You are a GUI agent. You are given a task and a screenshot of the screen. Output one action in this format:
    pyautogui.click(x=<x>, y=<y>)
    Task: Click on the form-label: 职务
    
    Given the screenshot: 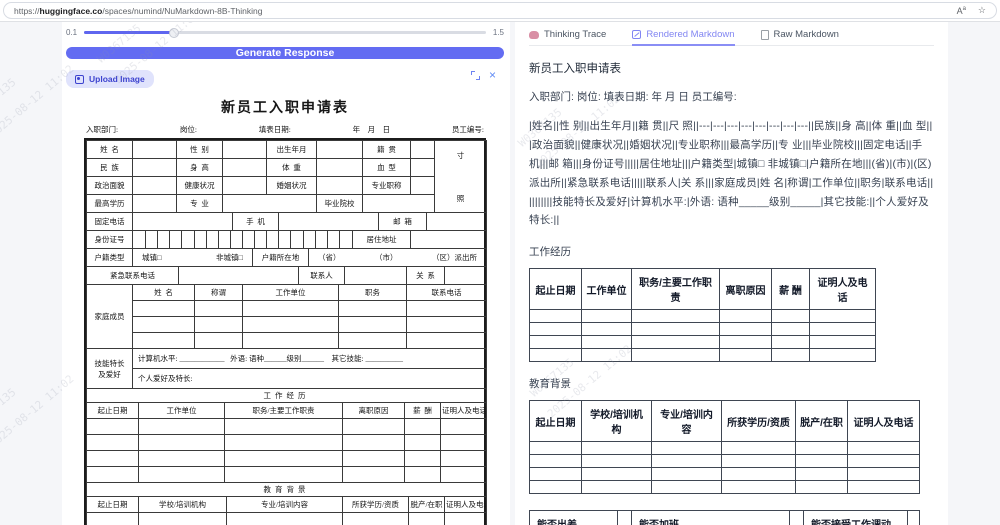 What is the action you would take?
    pyautogui.click(x=372, y=292)
    